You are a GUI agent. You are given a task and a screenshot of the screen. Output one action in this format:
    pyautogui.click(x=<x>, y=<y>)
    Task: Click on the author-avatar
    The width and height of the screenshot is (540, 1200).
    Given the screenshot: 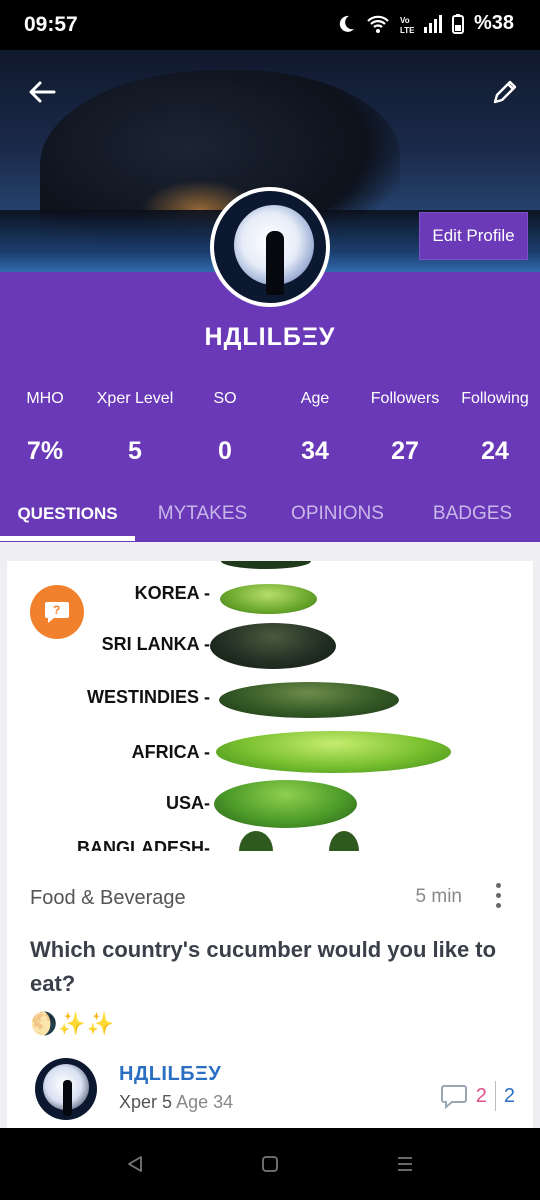 What is the action you would take?
    pyautogui.click(x=66, y=1089)
    